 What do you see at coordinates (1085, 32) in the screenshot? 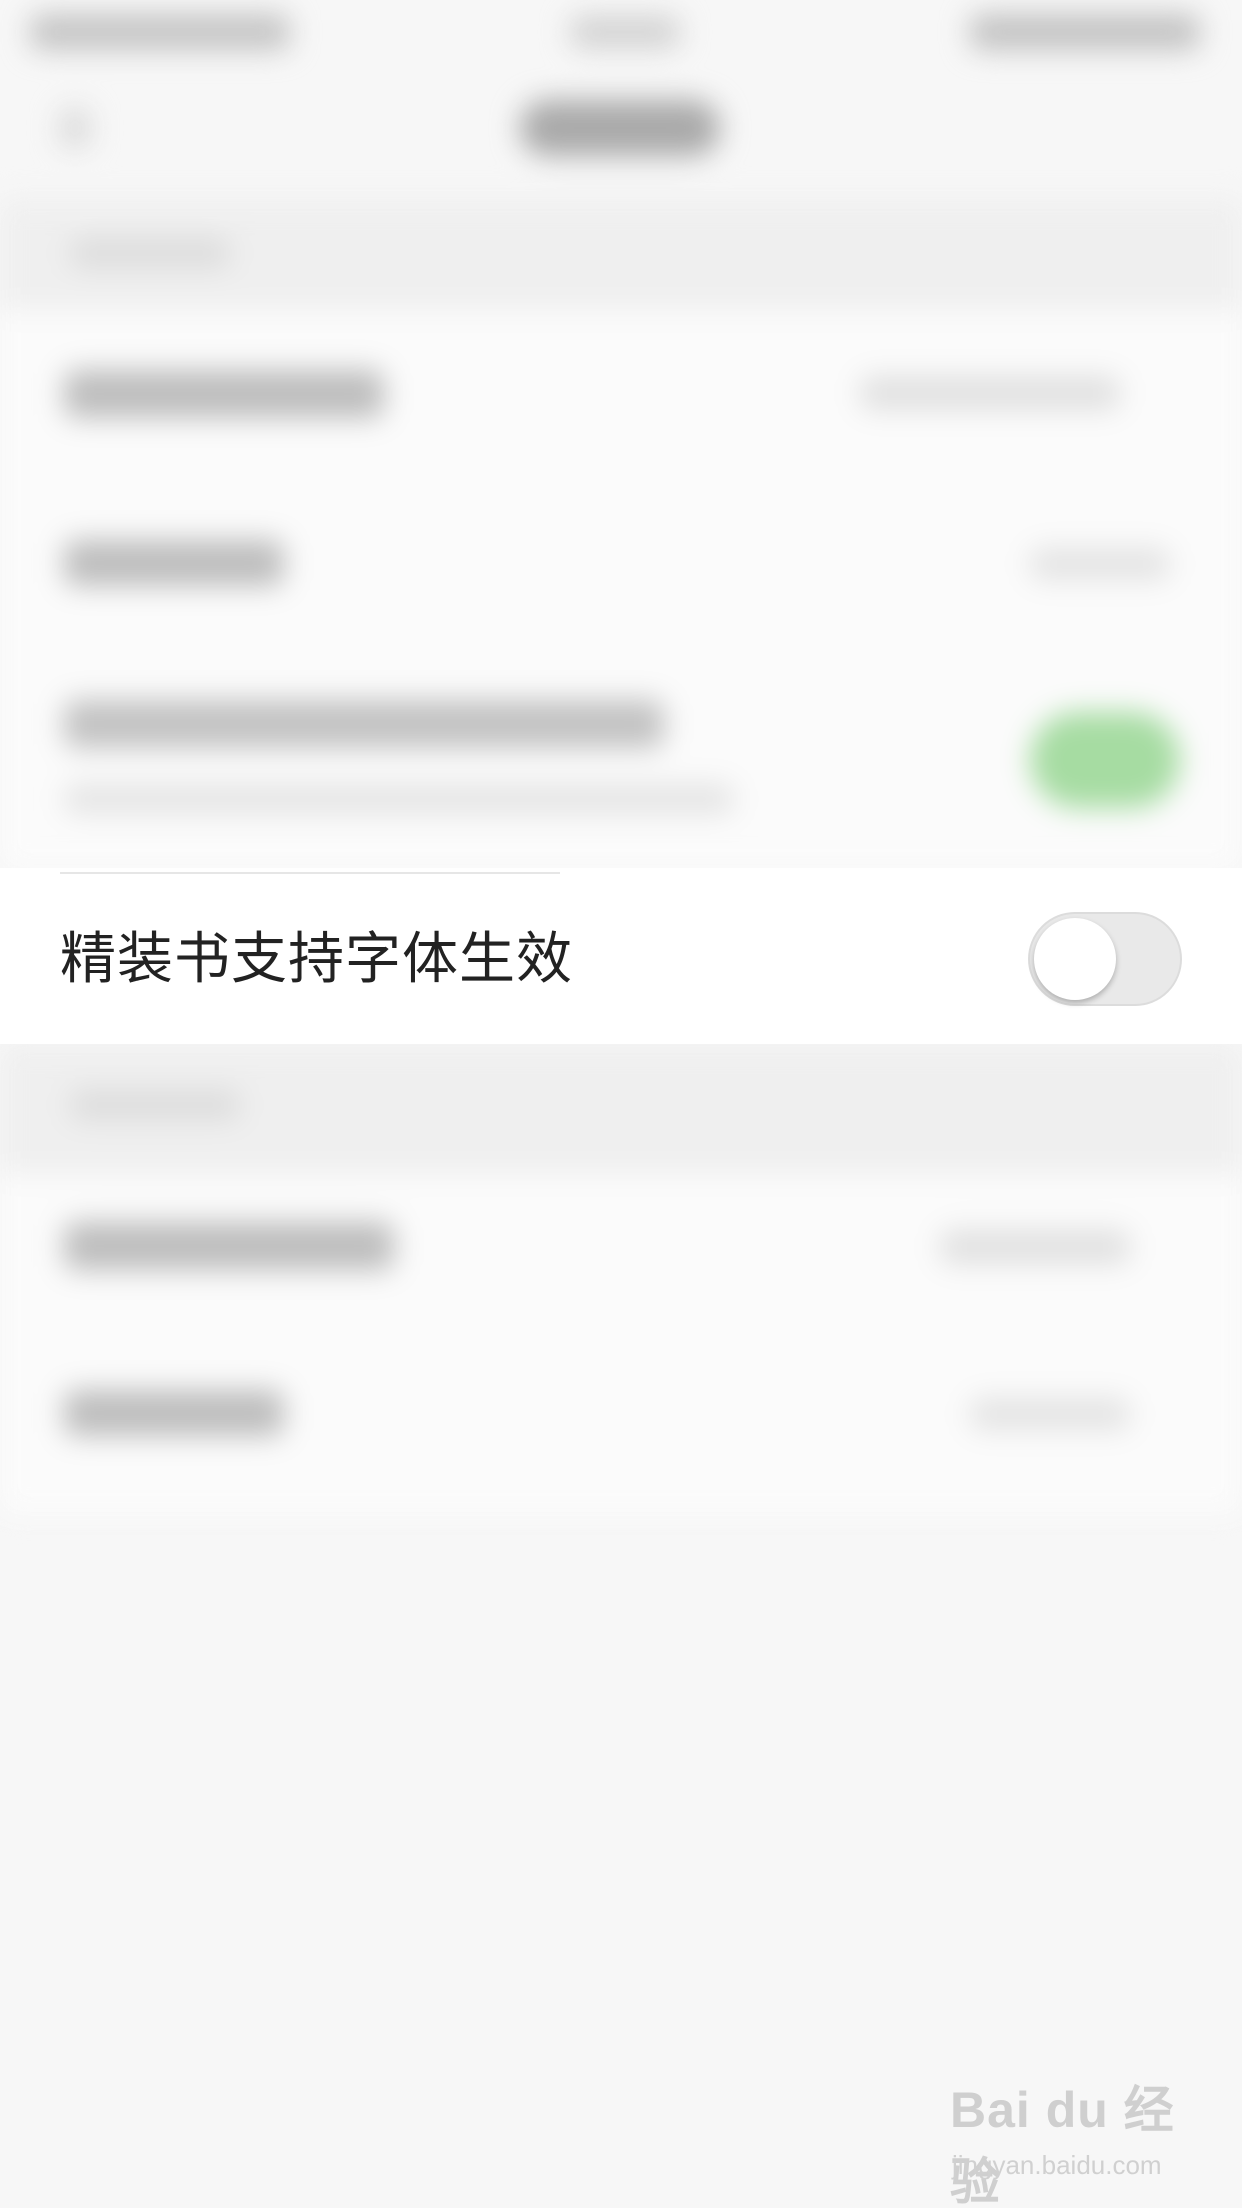
I see `status-bar-right-blur` at bounding box center [1085, 32].